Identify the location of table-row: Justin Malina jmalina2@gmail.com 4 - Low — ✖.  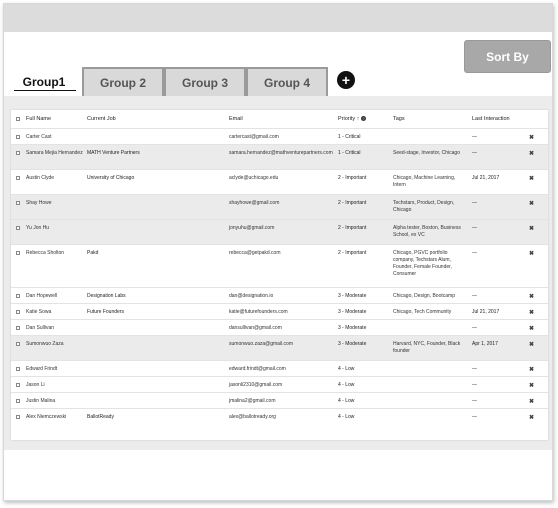
(279, 400).